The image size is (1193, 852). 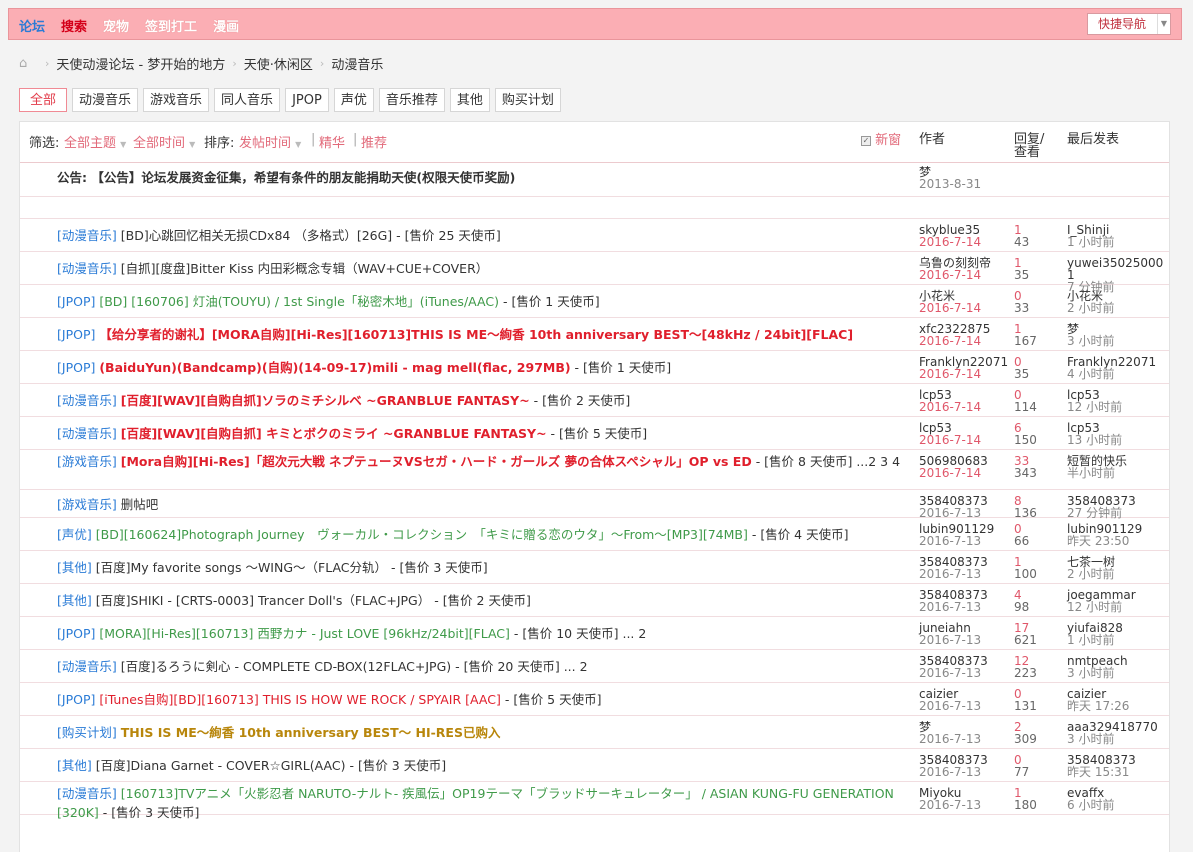 I want to click on sort-dropdown: 发帖时间 ▼, so click(x=270, y=141).